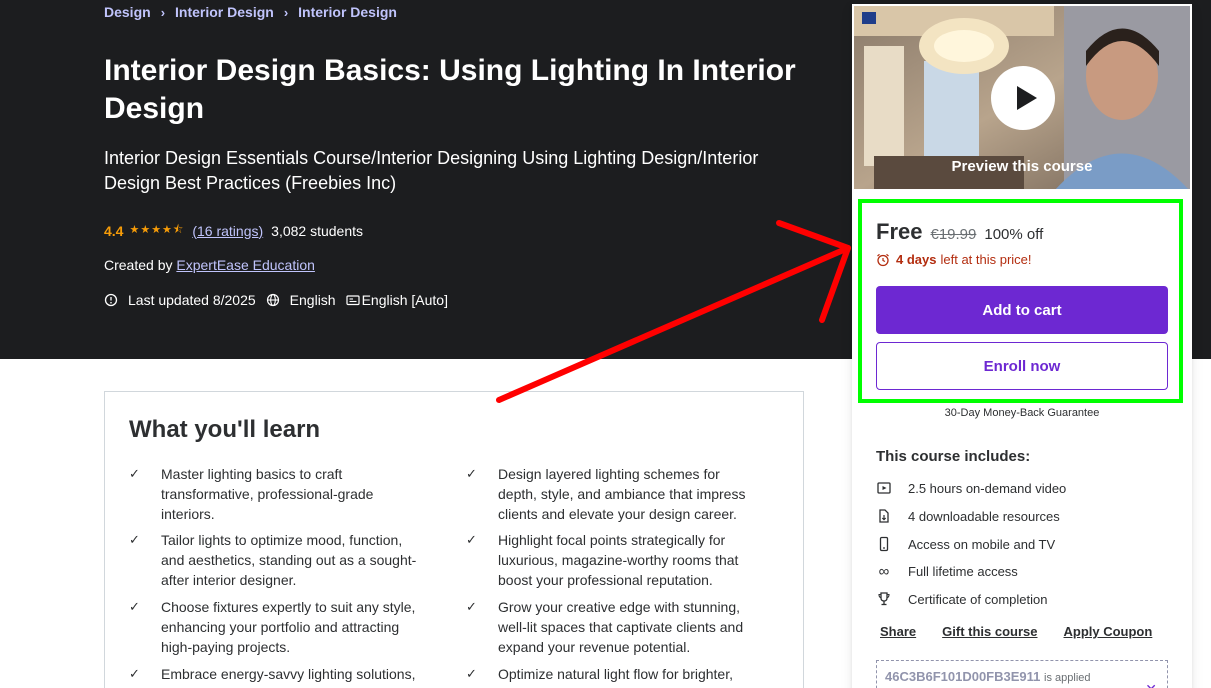 The width and height of the screenshot is (1211, 688). I want to click on include-item-video: 2.5 hours on-demand video, so click(971, 488).